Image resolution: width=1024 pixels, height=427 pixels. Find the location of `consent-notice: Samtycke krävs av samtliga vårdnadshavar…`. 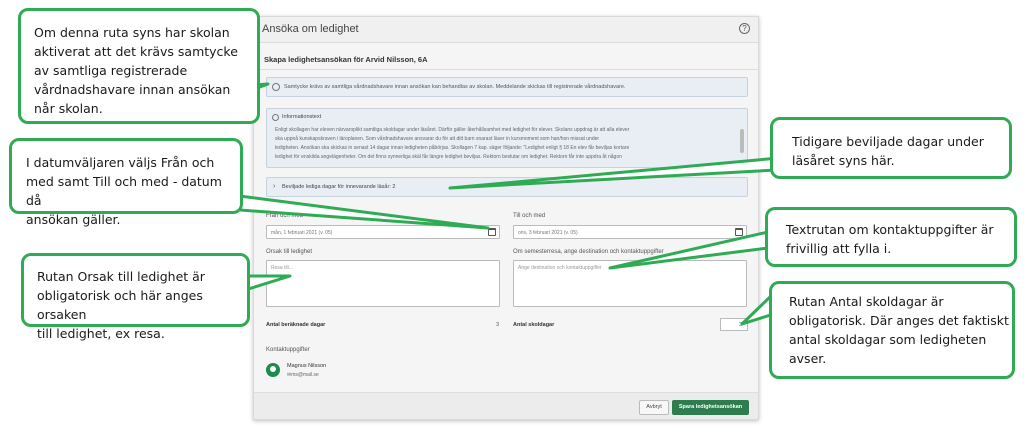

consent-notice: Samtycke krävs av samtliga vårdnadshavar… is located at coordinates (507, 87).